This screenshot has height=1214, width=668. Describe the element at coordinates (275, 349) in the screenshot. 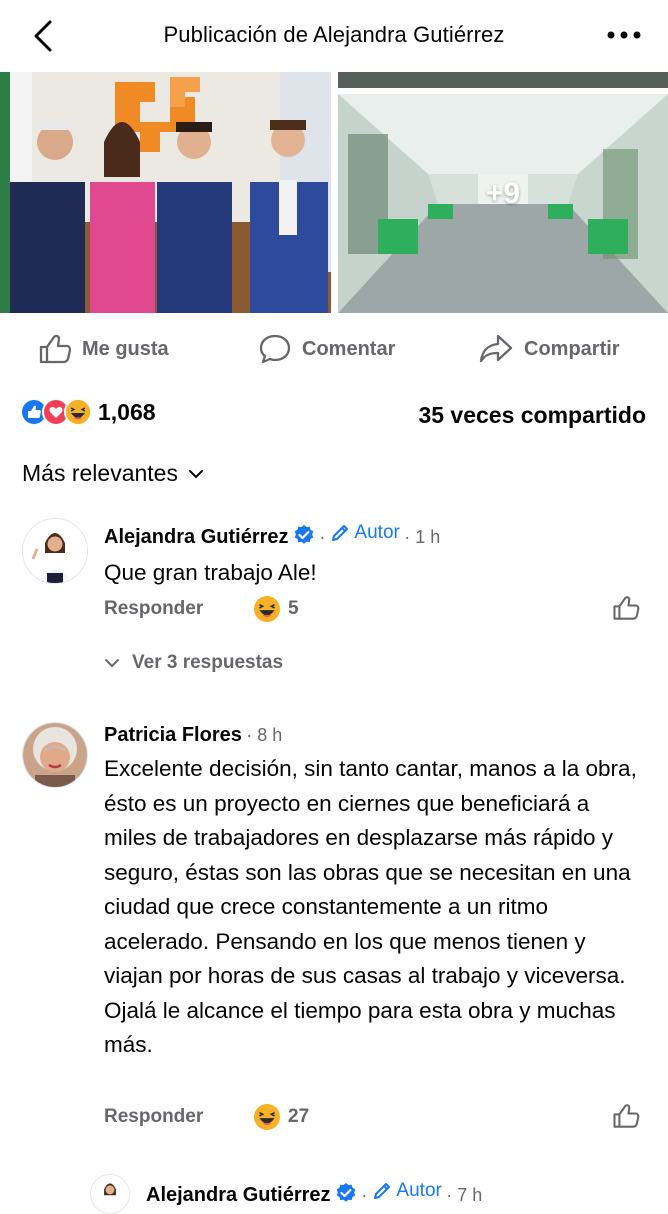

I see `speech-bubble-icon` at that location.